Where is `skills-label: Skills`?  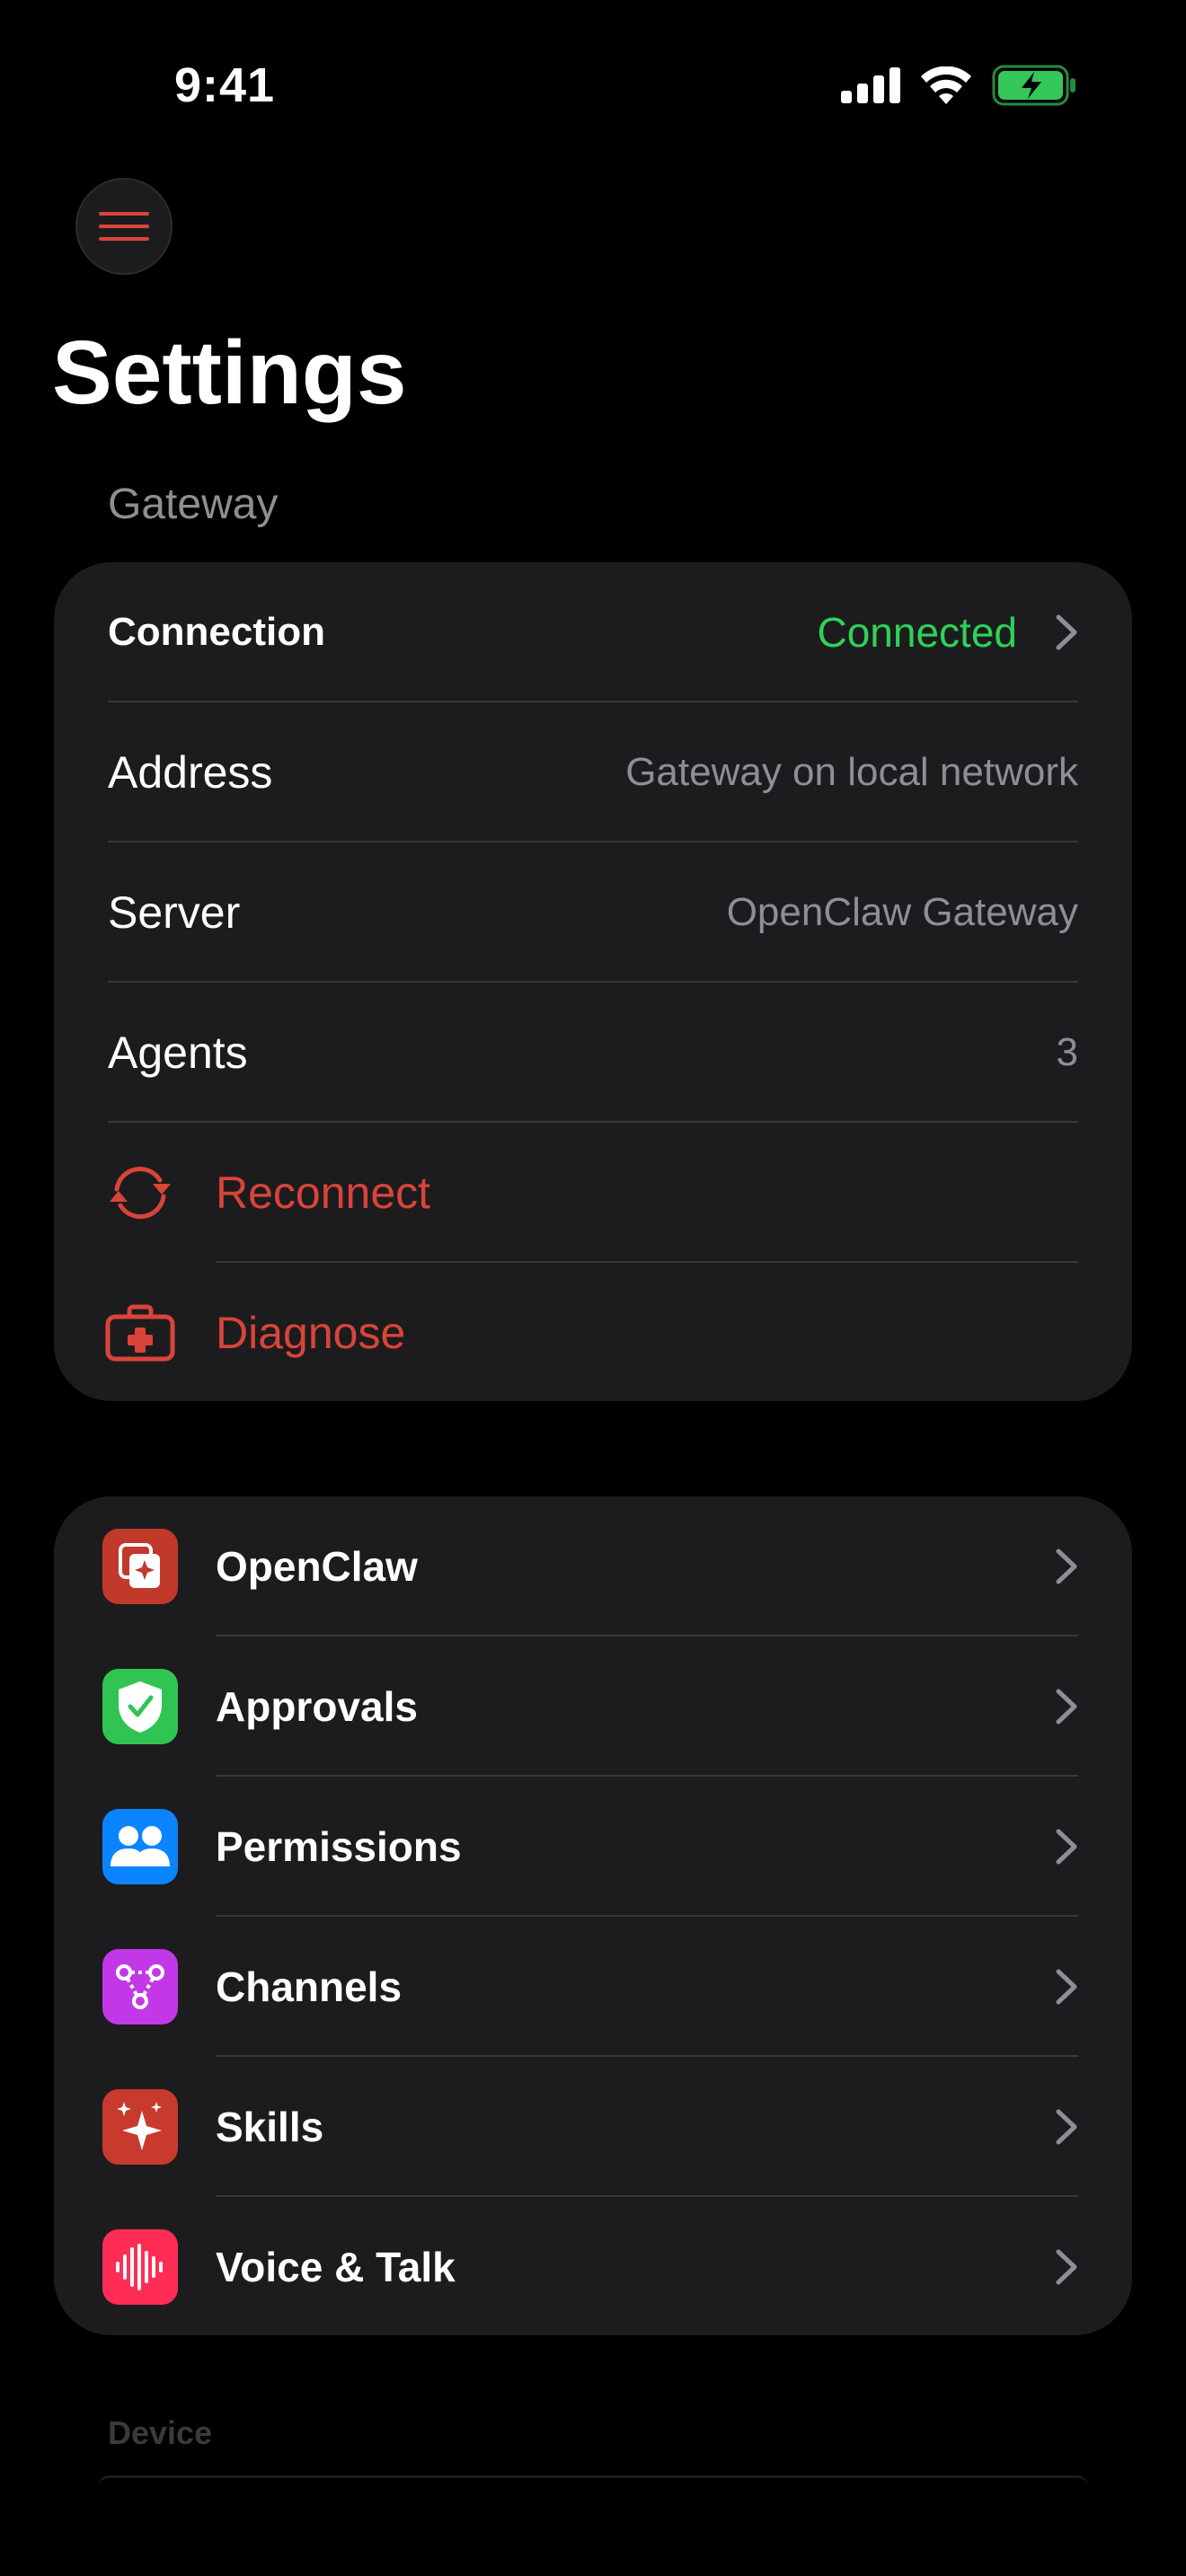 skills-label: Skills is located at coordinates (270, 2127).